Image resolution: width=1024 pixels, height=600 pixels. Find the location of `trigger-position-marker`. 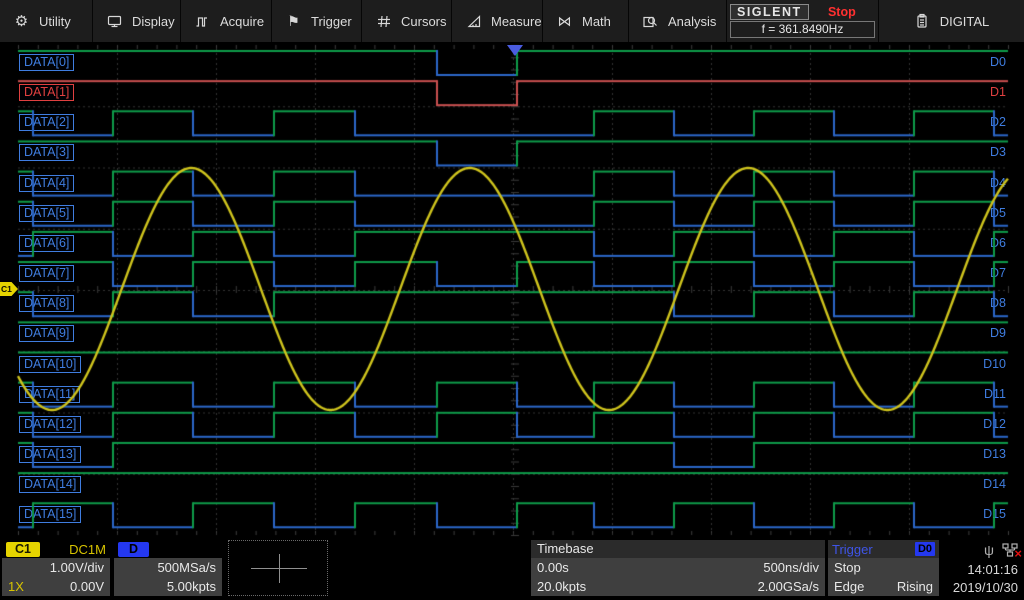

trigger-position-marker is located at coordinates (515, 50).